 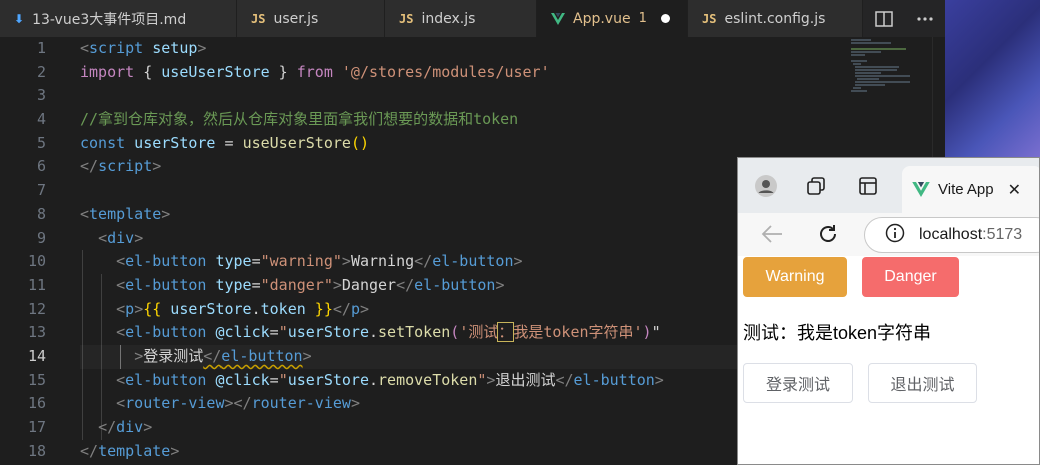 I want to click on minimap, so click(x=880, y=72).